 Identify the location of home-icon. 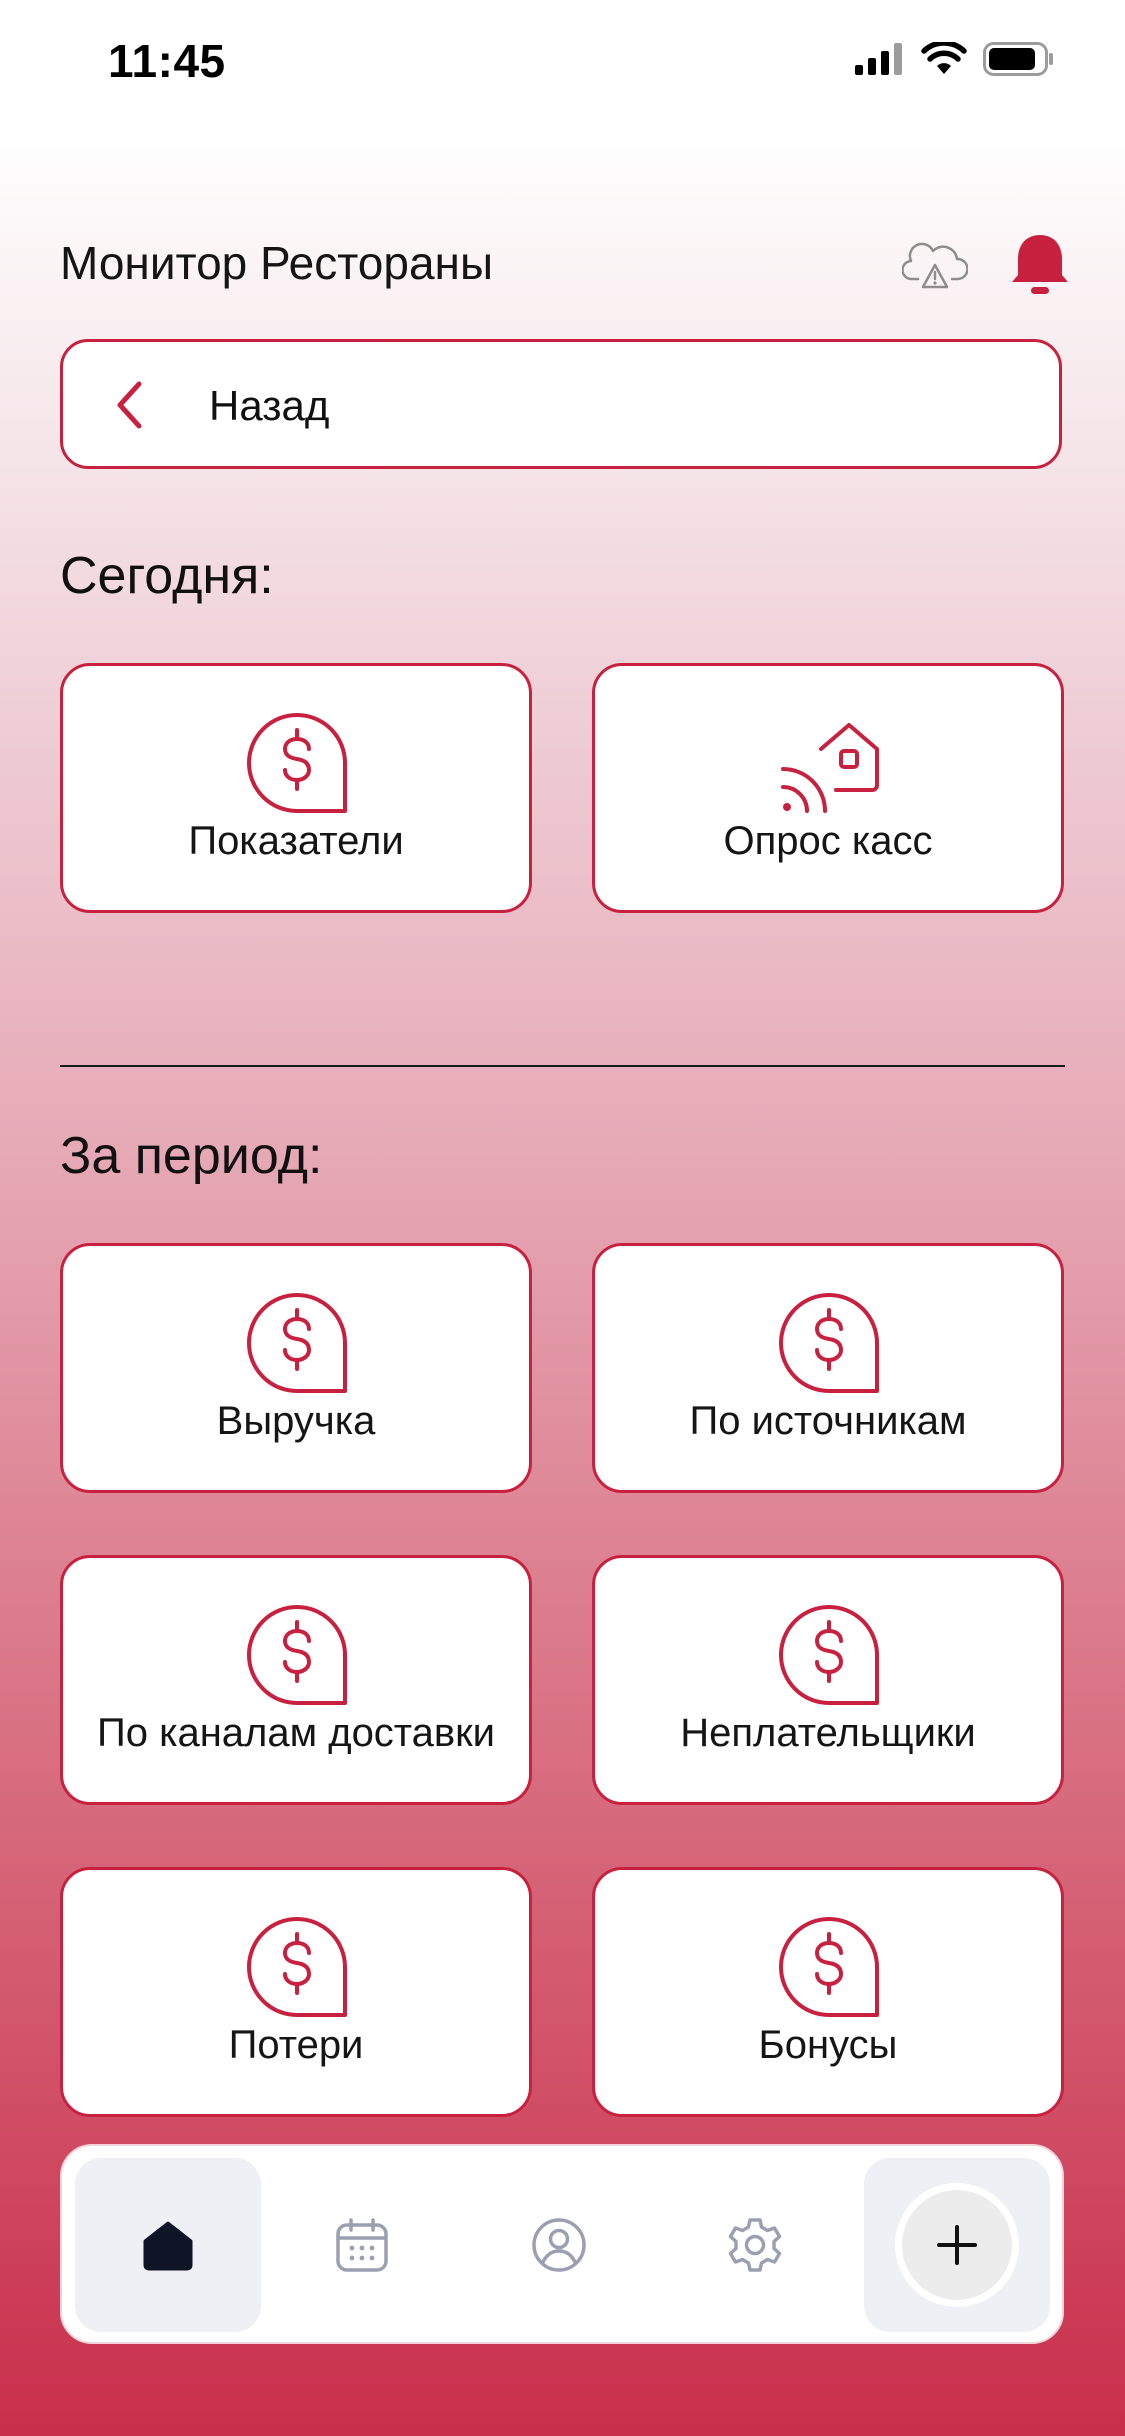
(168, 2246).